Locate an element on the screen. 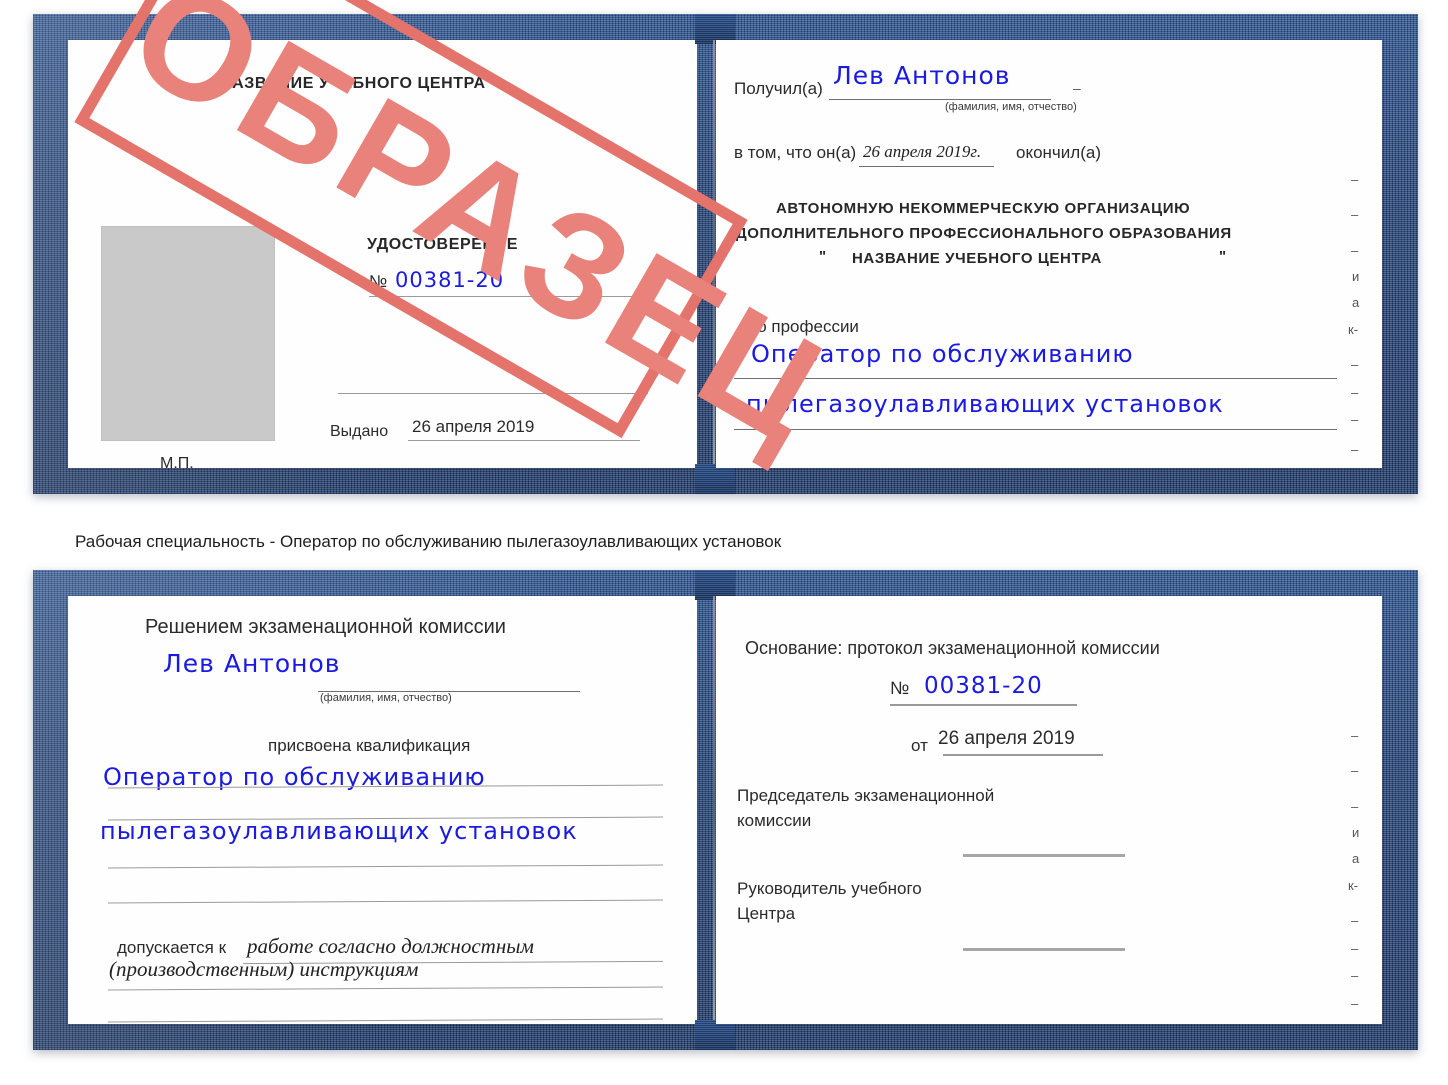 The height and width of the screenshot is (1085, 1448). received-rule is located at coordinates (940, 99).